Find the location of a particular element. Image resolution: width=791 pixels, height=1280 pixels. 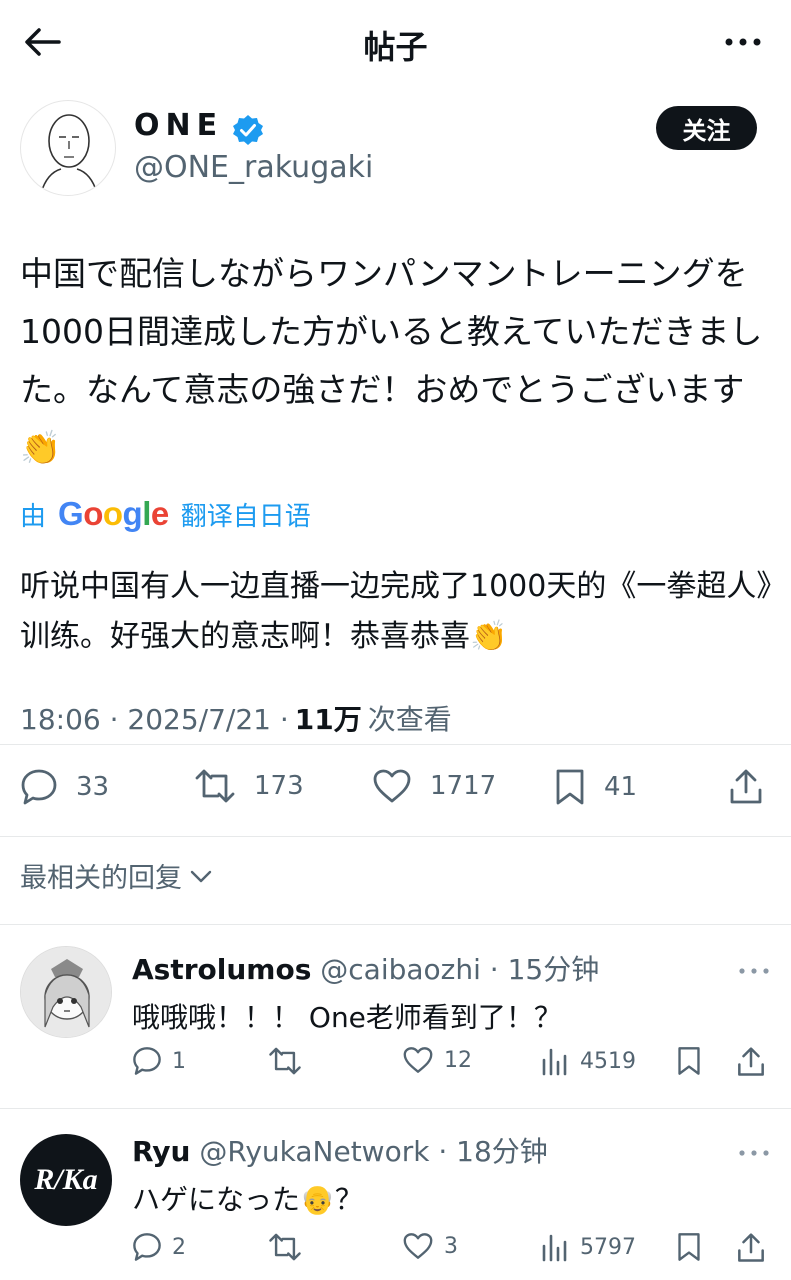

reply-header: Astrolumos @caibaozhi · 15分钟 is located at coordinates (365, 968).